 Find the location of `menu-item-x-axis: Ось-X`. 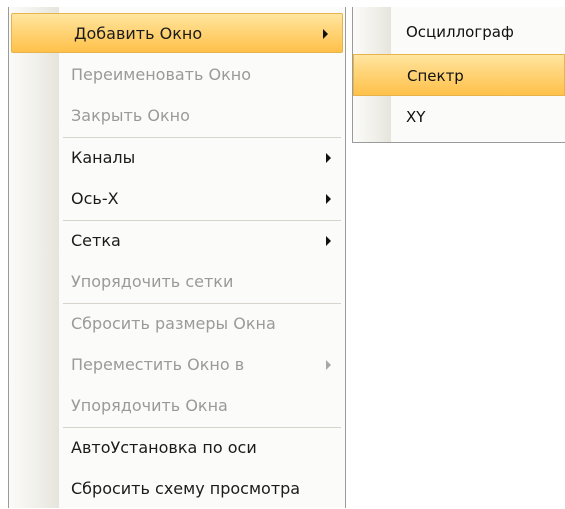

menu-item-x-axis: Ось-X is located at coordinates (177, 199).